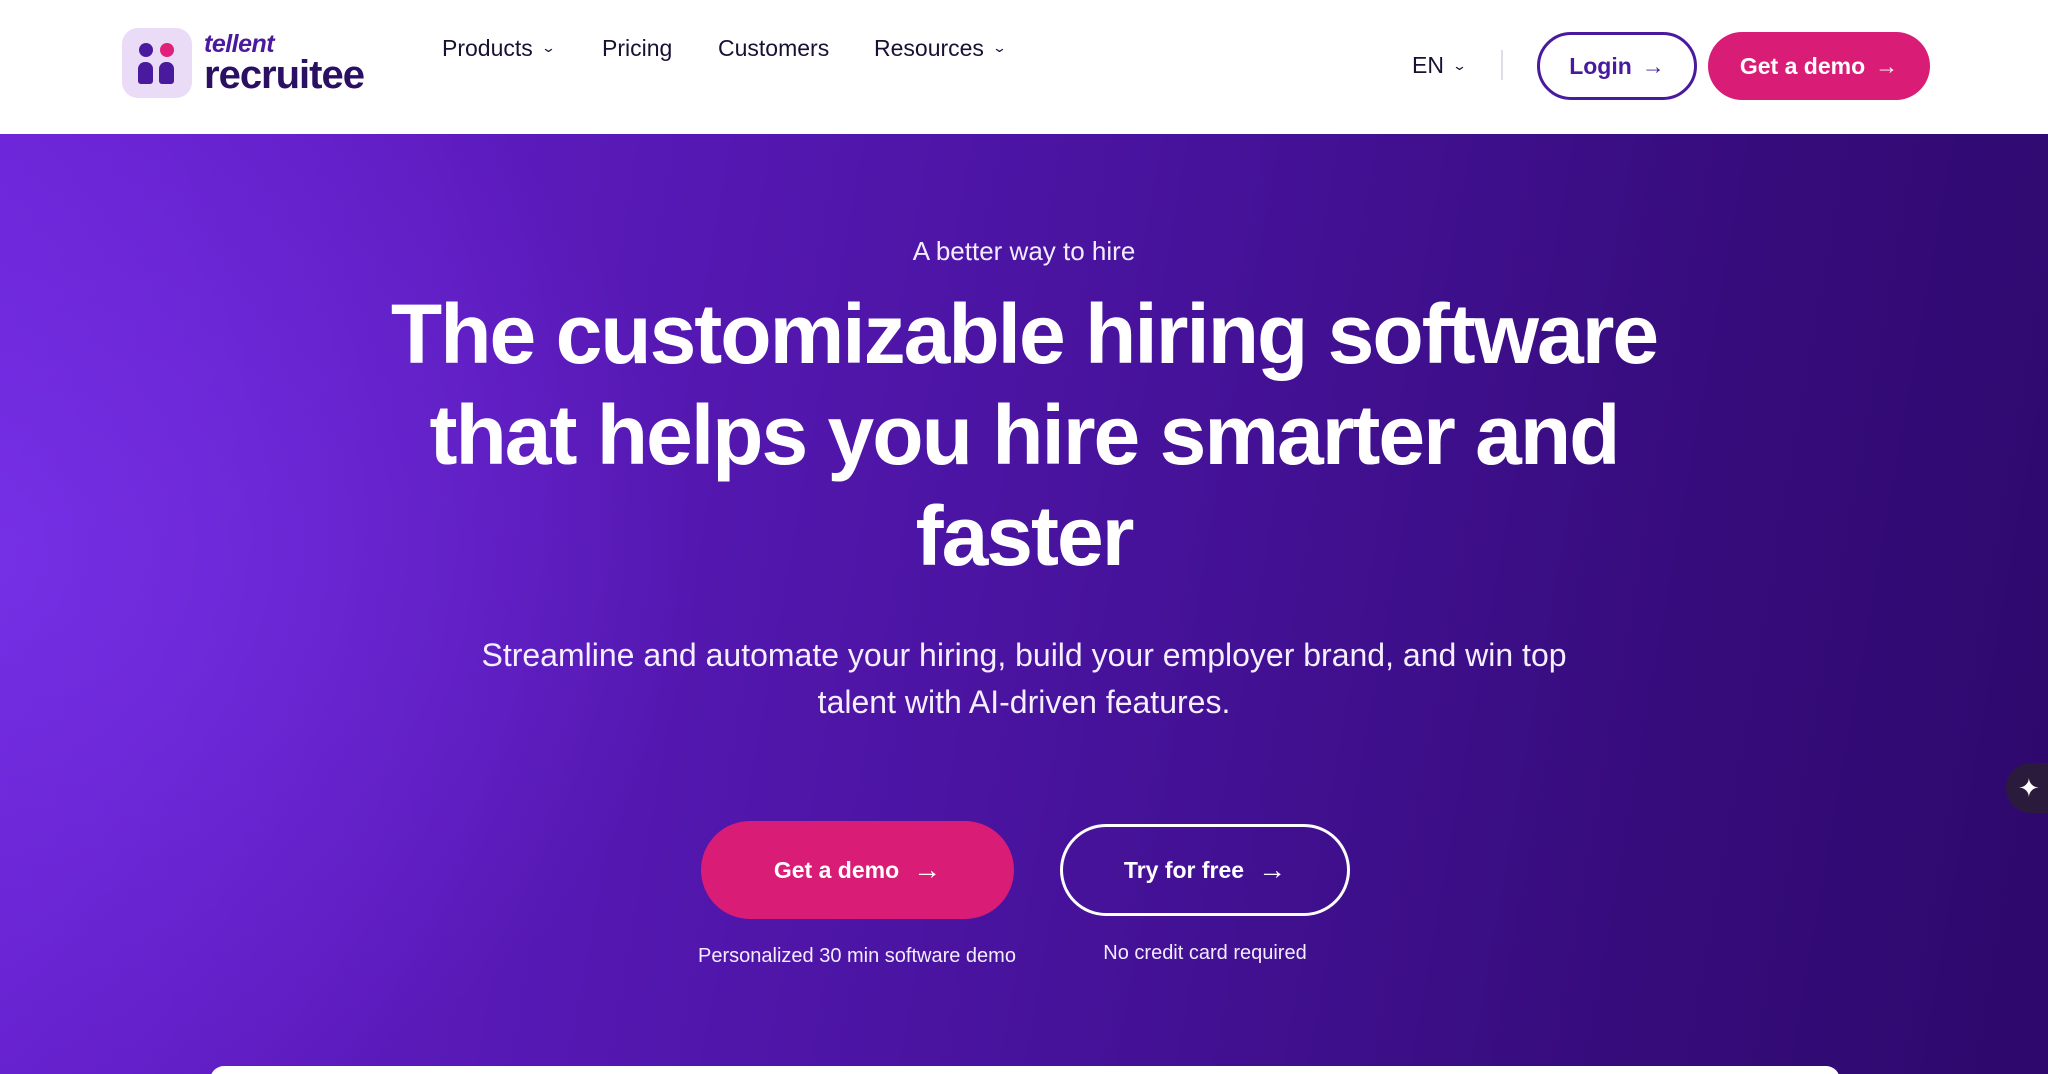  I want to click on logo: tellent recruitee, so click(243, 63).